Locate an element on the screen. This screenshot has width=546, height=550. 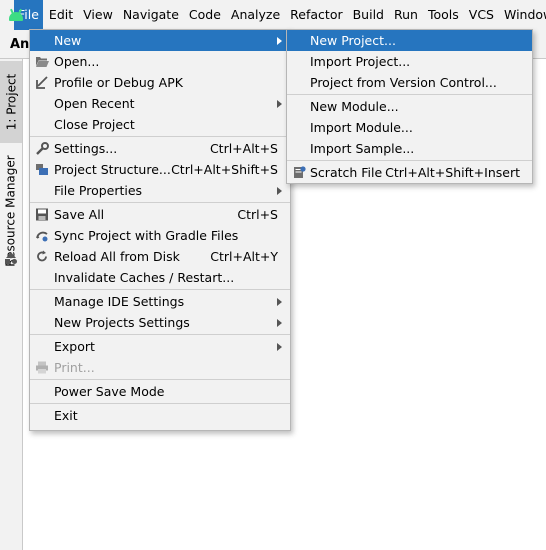
arrow-down-left-icon is located at coordinates (42, 82).